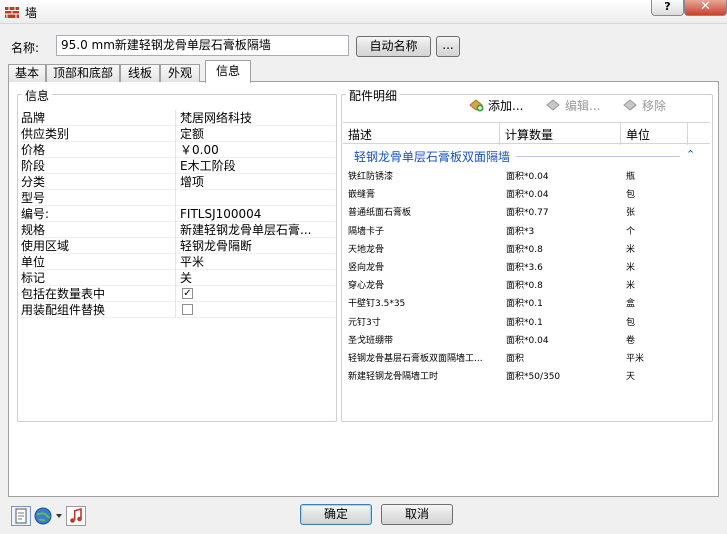 Image resolution: width=727 pixels, height=534 pixels. I want to click on part-description: 穿心龙骨, so click(366, 286).